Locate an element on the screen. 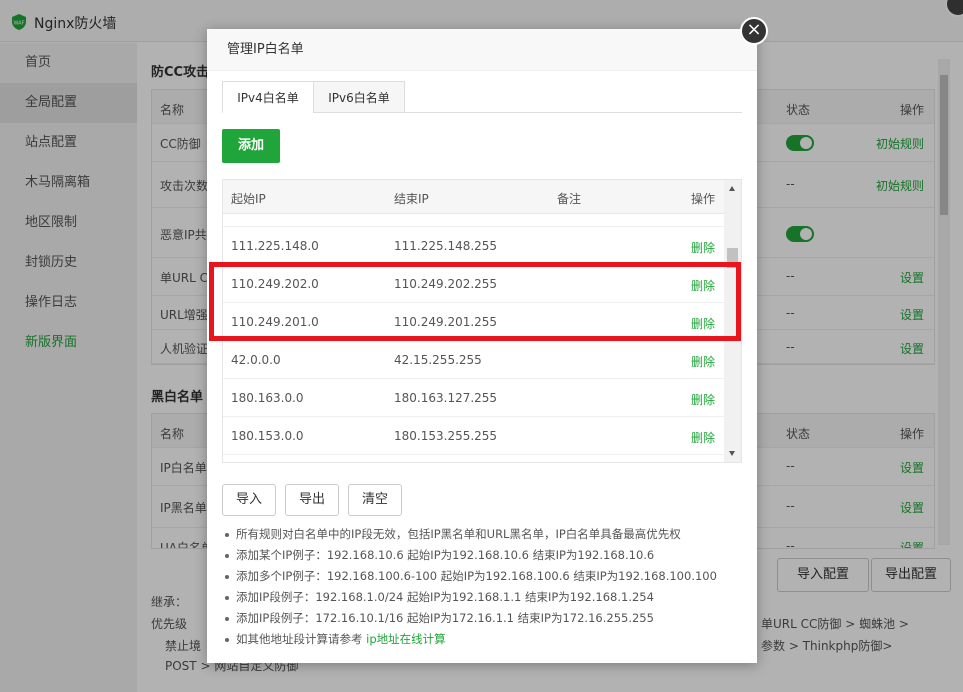 The height and width of the screenshot is (692, 963). table-row: 180.153.0.0 180.153.255.255 删除 is located at coordinates (474, 436).